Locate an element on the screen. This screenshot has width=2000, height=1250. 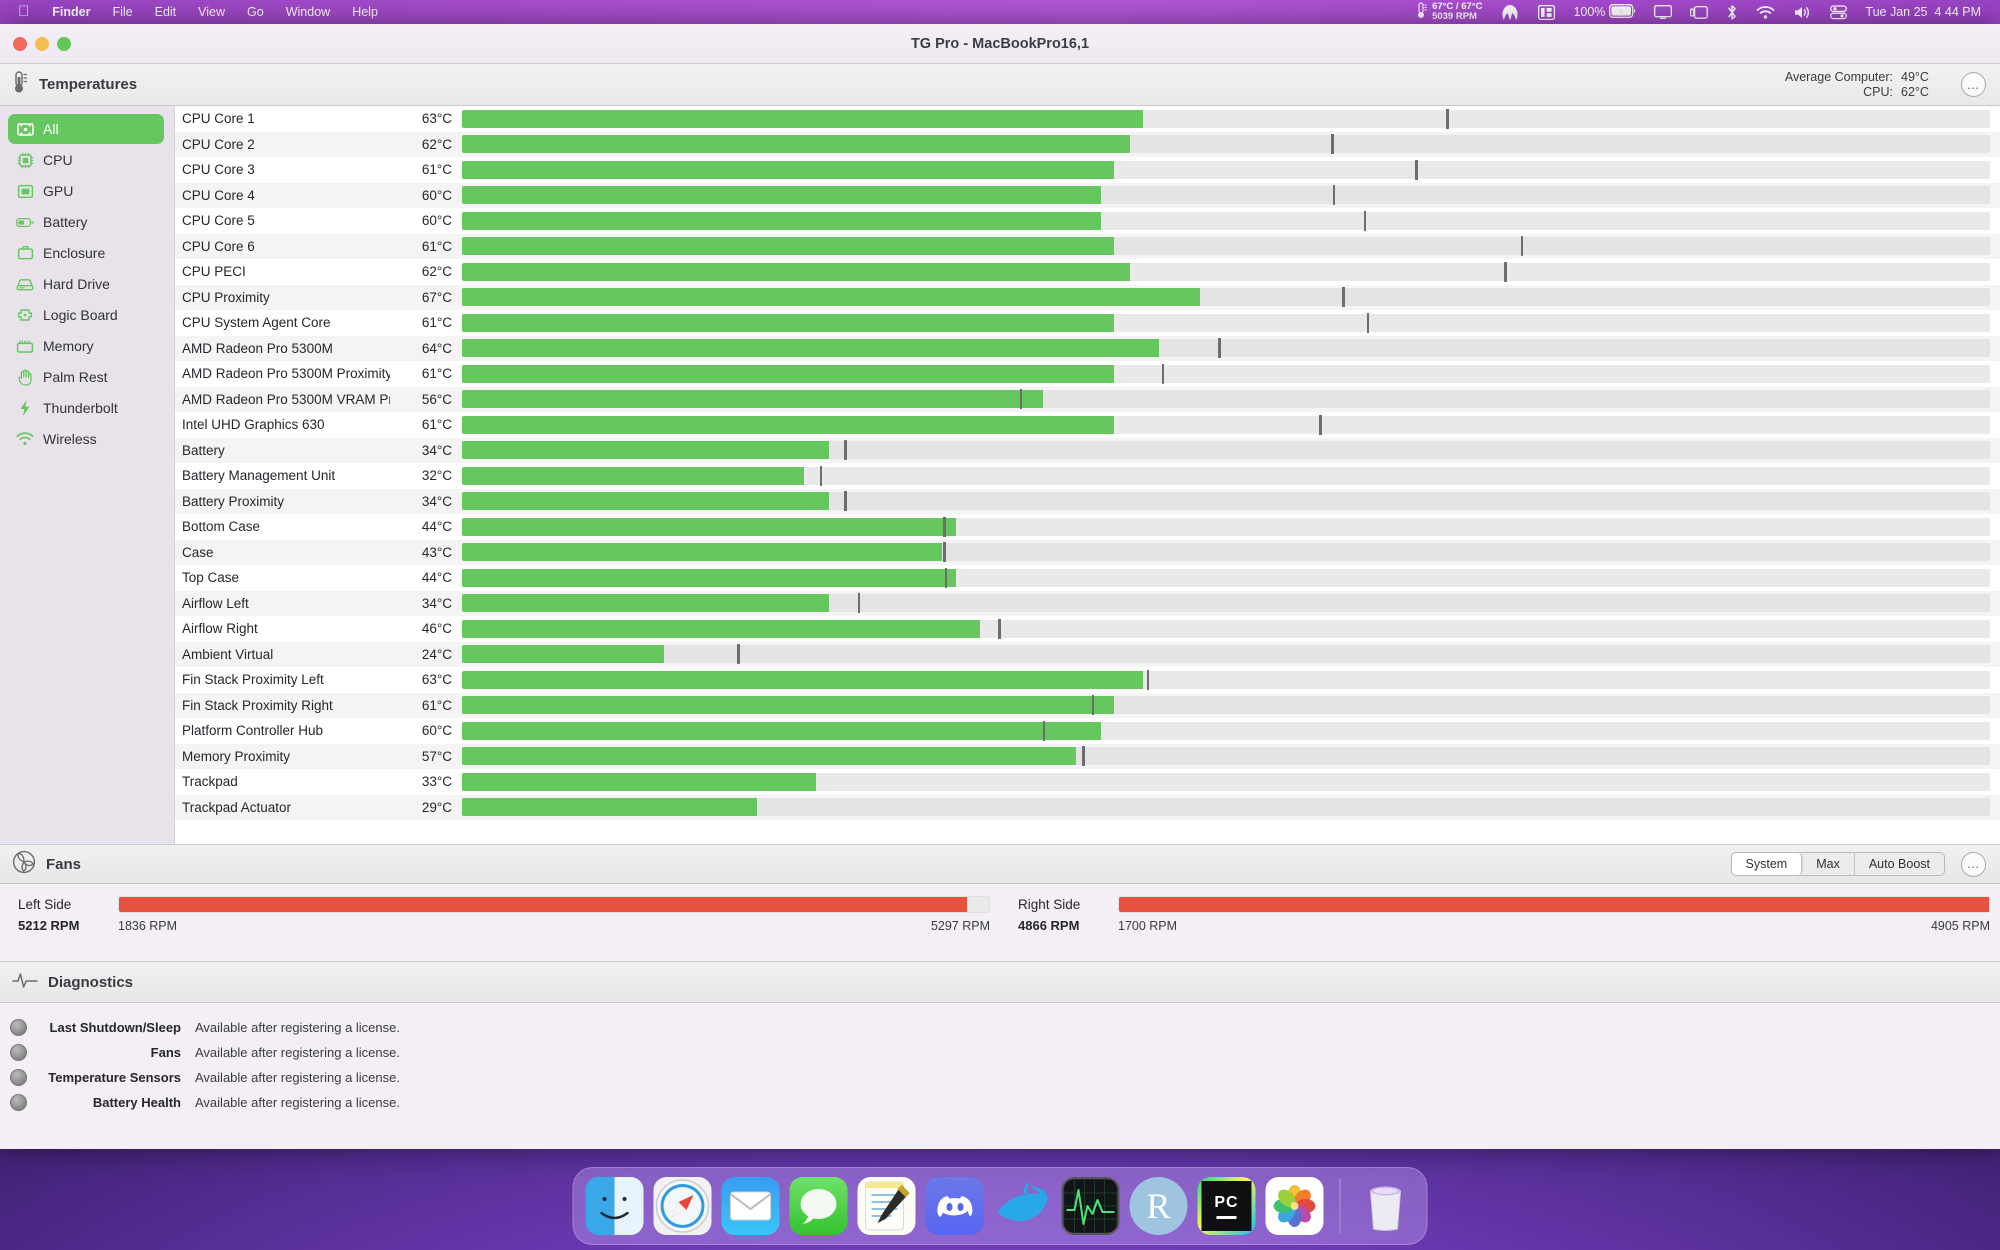
volume-icon is located at coordinates (1802, 12).